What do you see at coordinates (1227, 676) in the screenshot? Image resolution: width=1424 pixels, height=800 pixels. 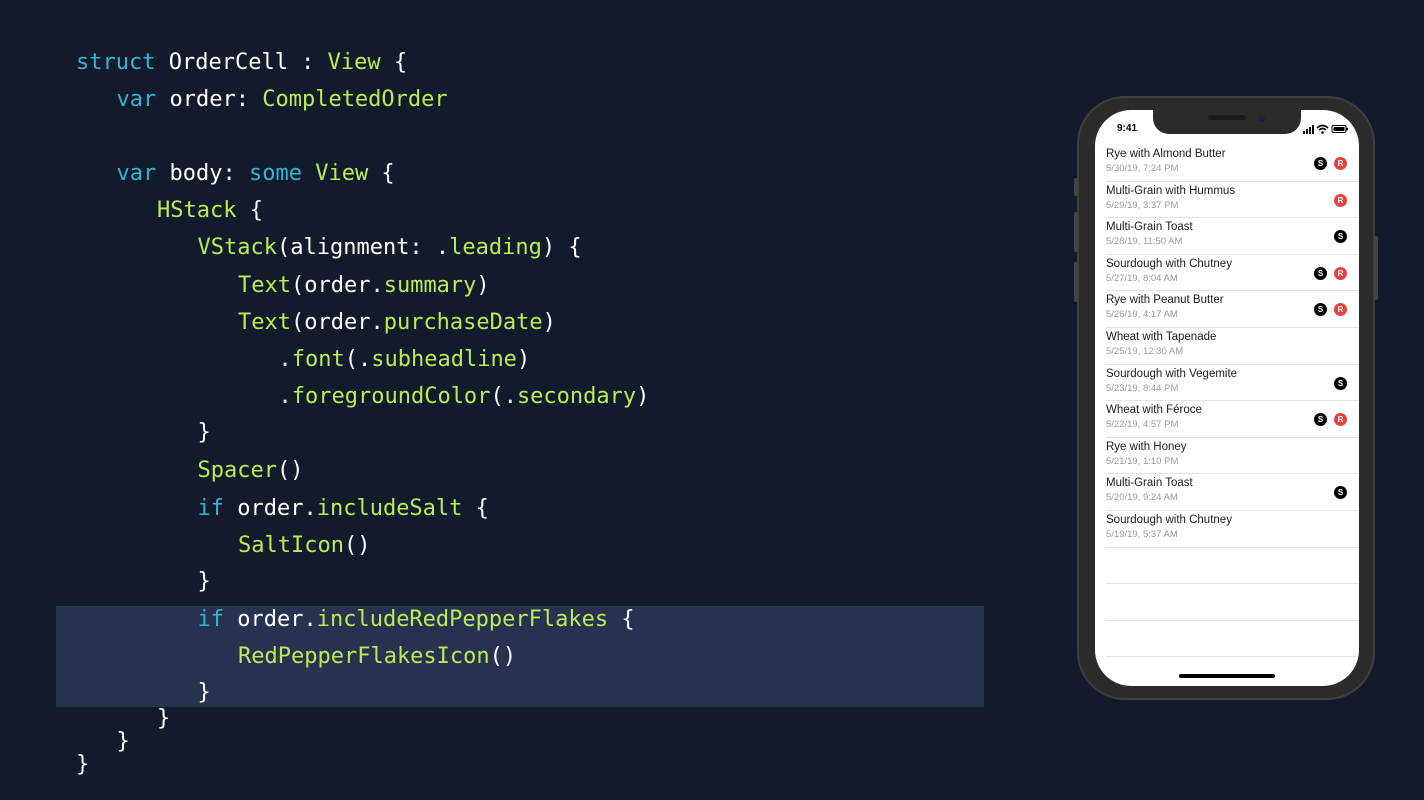 I see `home-indicator` at bounding box center [1227, 676].